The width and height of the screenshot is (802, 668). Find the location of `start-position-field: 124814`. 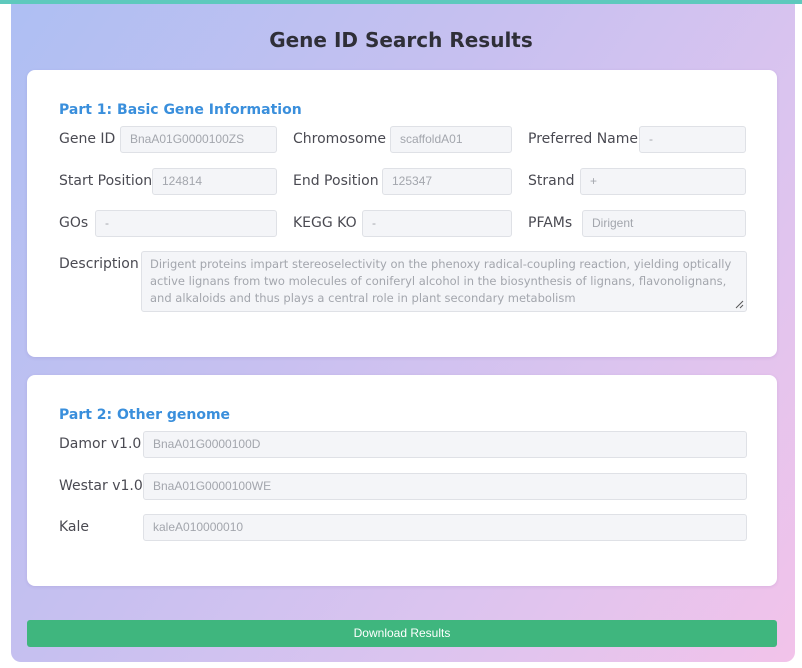

start-position-field: 124814 is located at coordinates (214, 181).